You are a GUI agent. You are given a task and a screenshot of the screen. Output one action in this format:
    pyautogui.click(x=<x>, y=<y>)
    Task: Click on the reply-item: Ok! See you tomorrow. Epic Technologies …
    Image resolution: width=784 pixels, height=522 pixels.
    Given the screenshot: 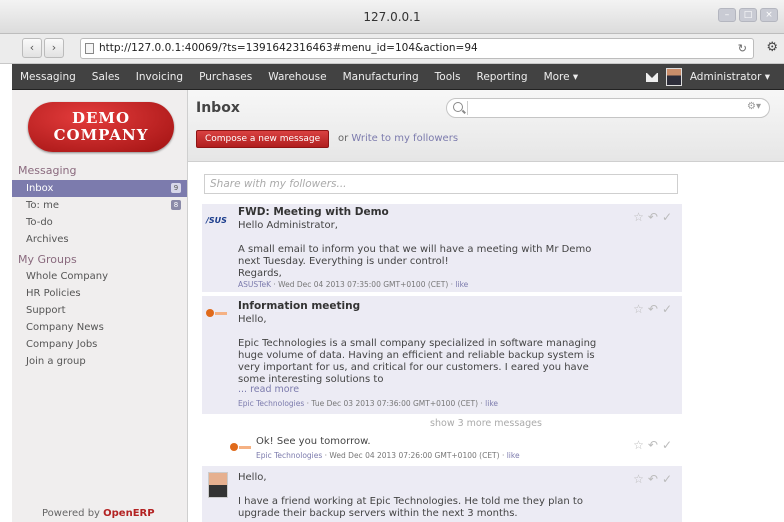 What is the action you would take?
    pyautogui.click(x=454, y=447)
    